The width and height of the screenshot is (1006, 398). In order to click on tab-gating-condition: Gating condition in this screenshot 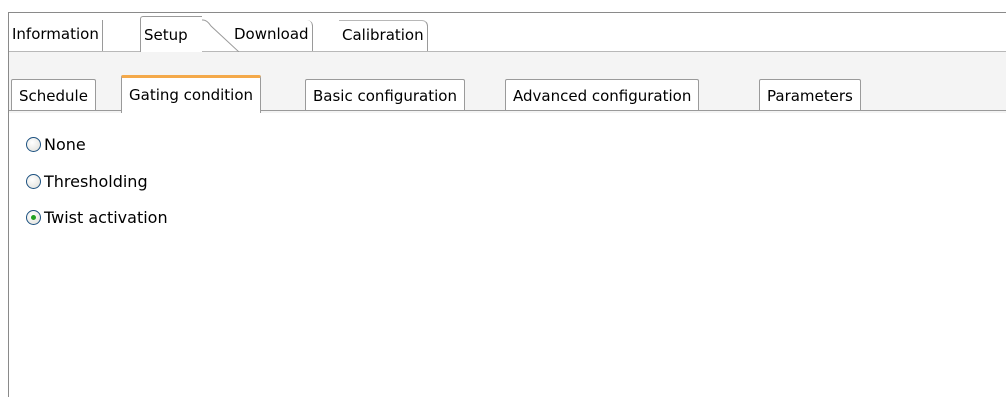, I will do `click(191, 94)`.